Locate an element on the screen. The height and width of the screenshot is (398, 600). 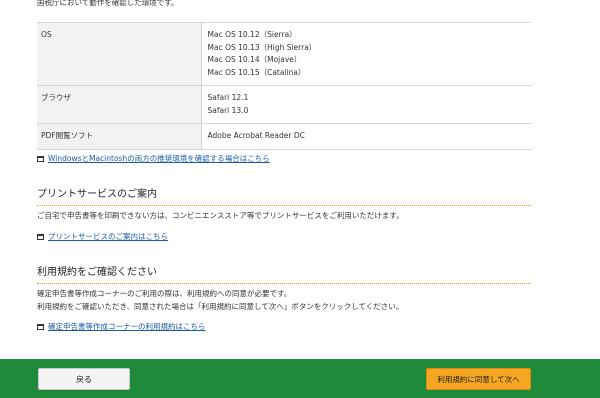
table-row: PDF閲覧ソフト Adobe Acrobat Reader DC is located at coordinates (284, 136).